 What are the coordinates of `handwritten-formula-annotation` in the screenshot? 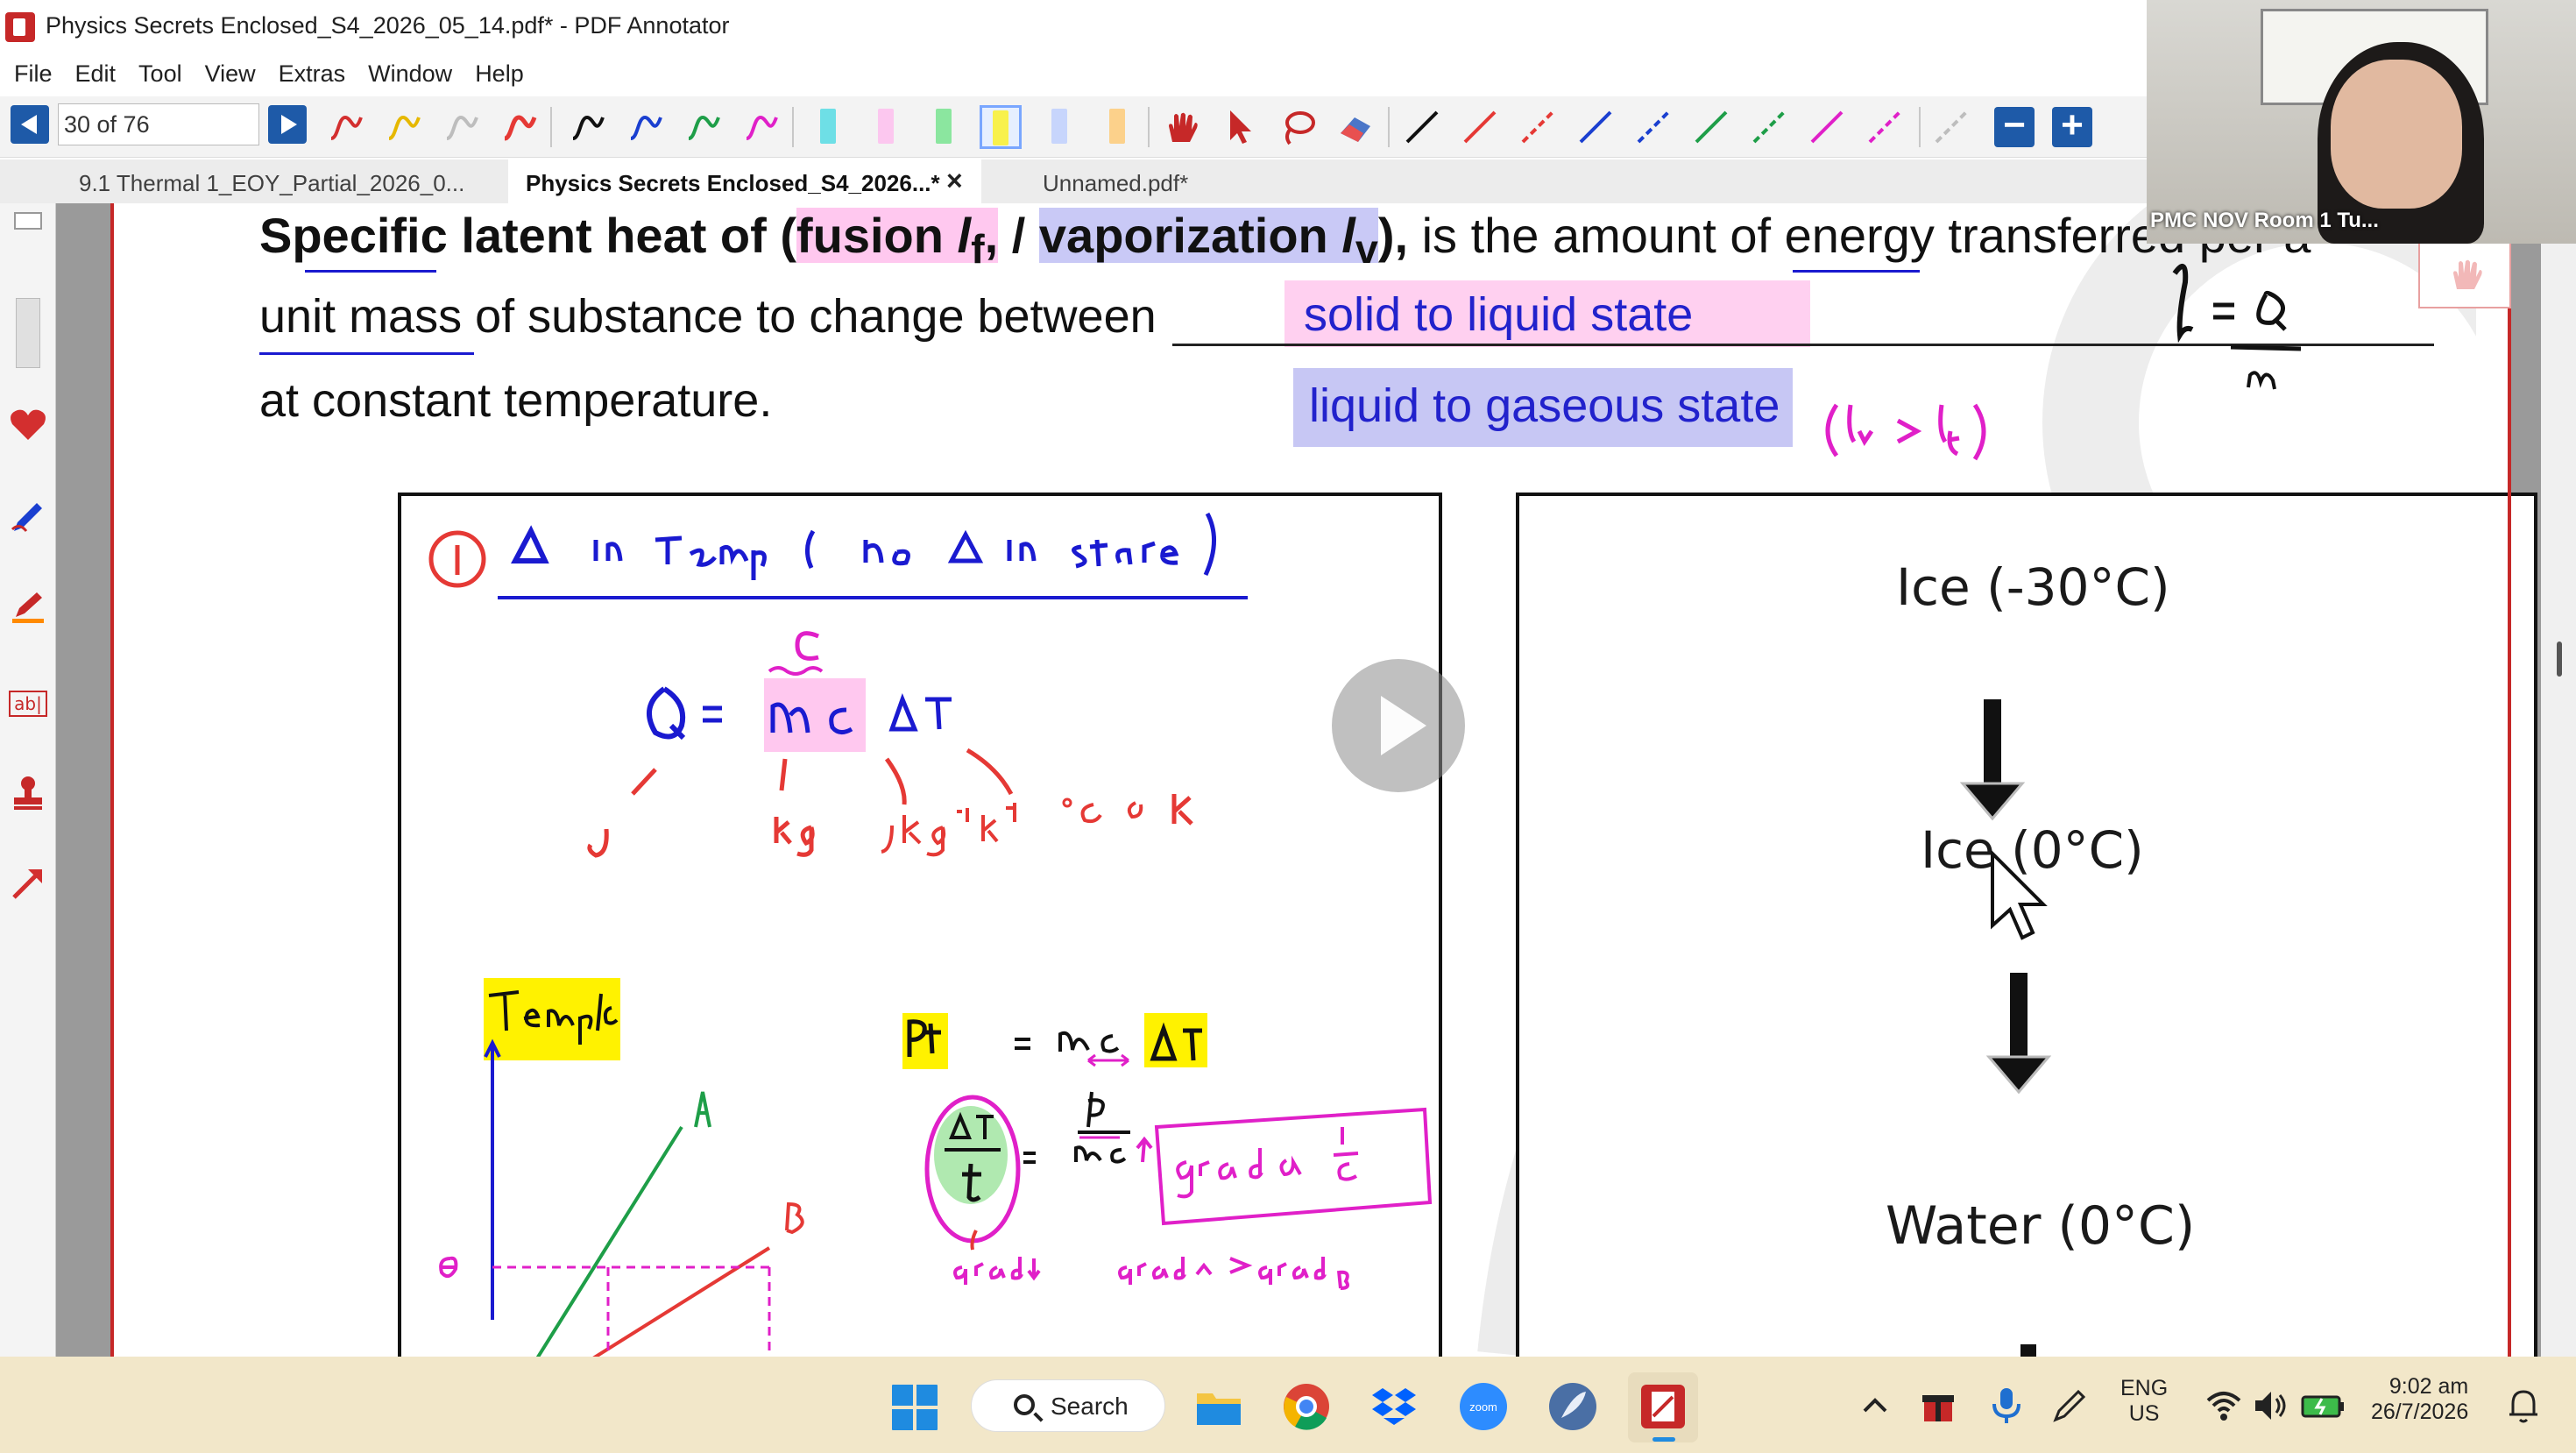 It's located at (2063, 362).